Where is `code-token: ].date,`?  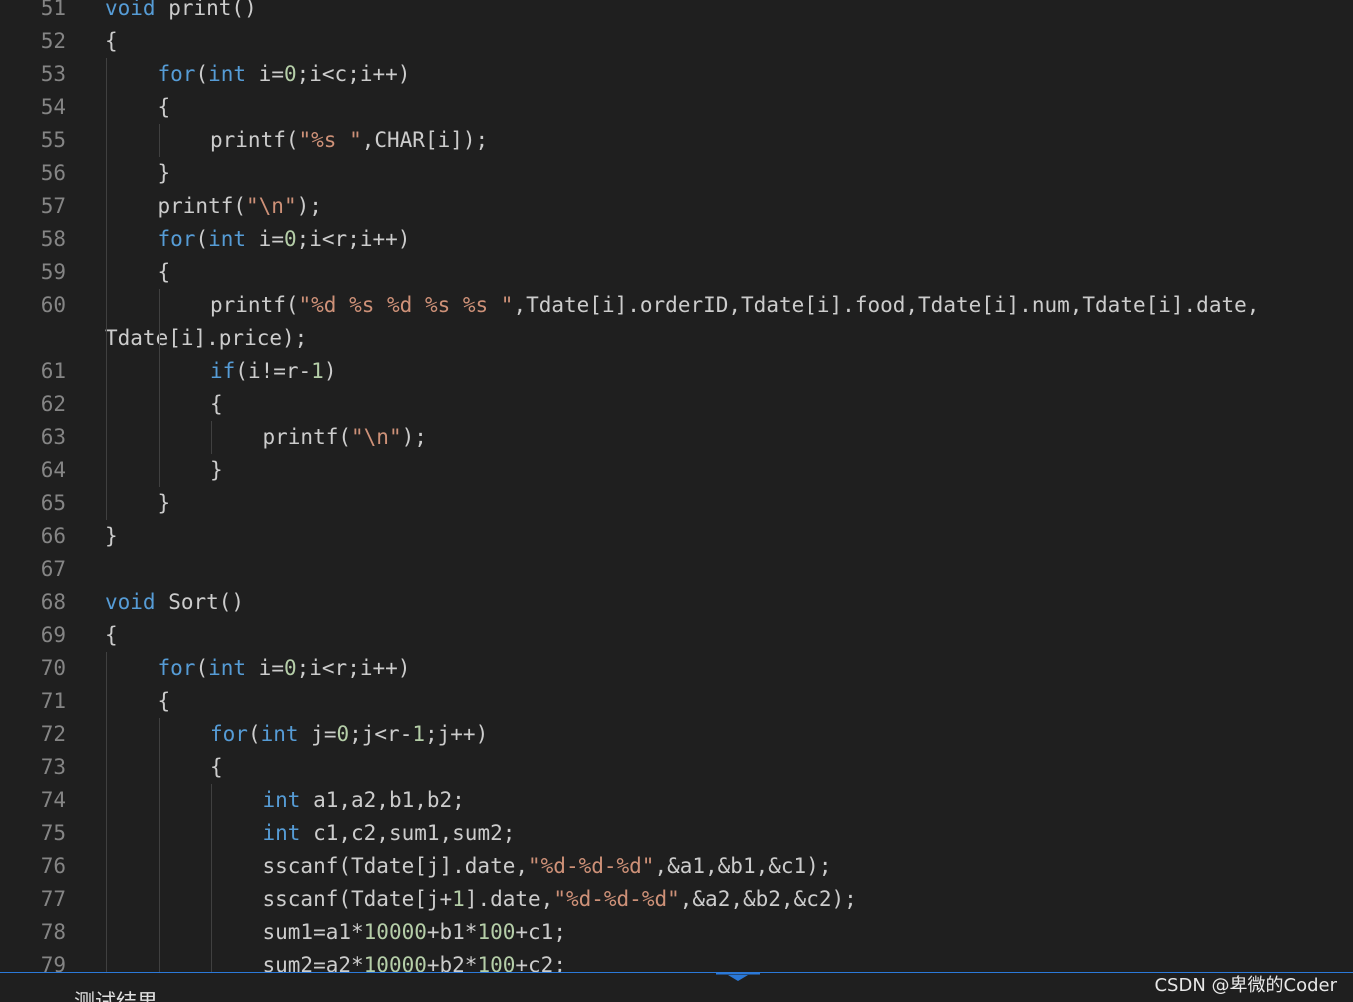 code-token: ].date, is located at coordinates (509, 899).